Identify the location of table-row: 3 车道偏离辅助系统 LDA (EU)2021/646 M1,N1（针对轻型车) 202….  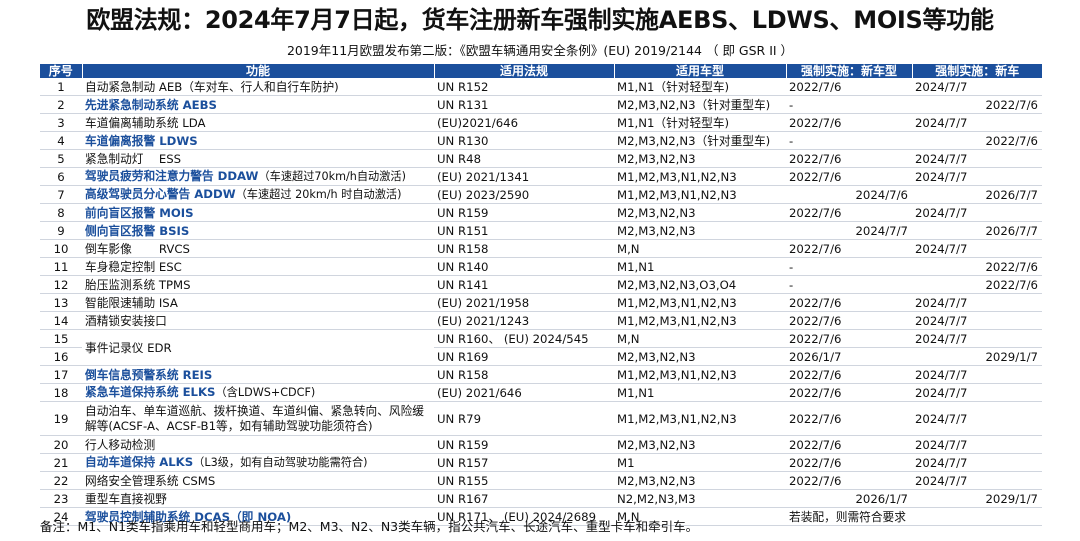
(541, 122).